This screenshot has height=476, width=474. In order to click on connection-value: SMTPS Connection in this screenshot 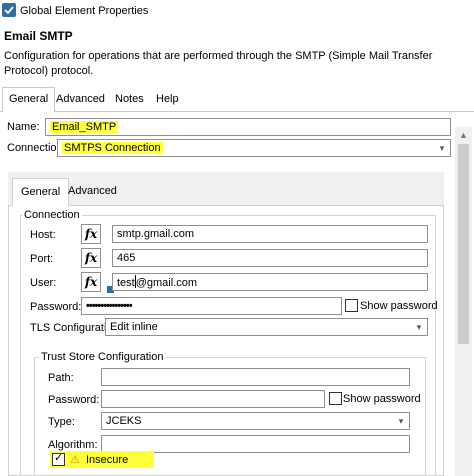, I will do `click(112, 148)`.